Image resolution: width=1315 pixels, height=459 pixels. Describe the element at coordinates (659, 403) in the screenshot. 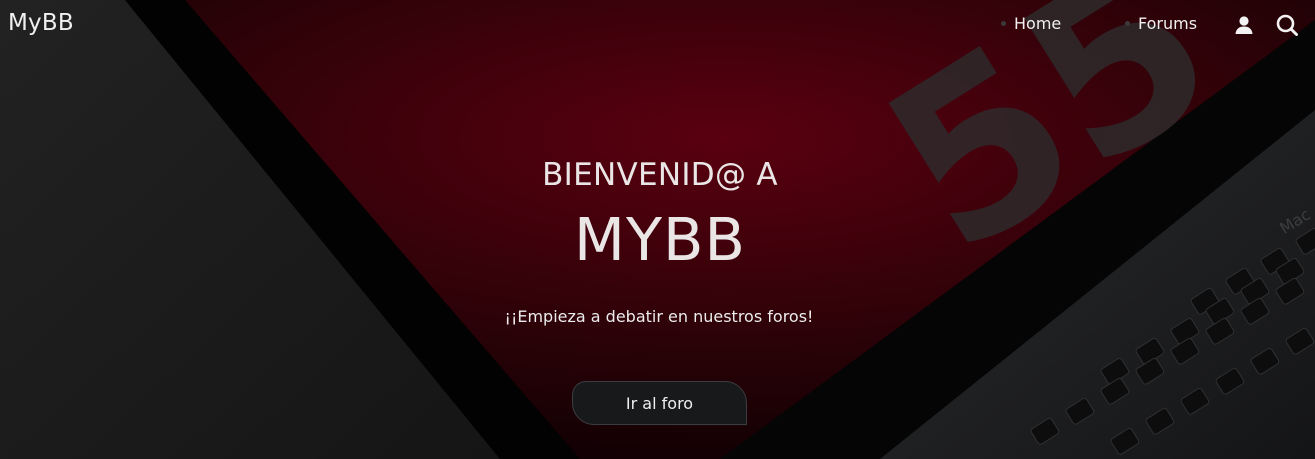

I see `go-to-forum-button: Ir al foro` at that location.